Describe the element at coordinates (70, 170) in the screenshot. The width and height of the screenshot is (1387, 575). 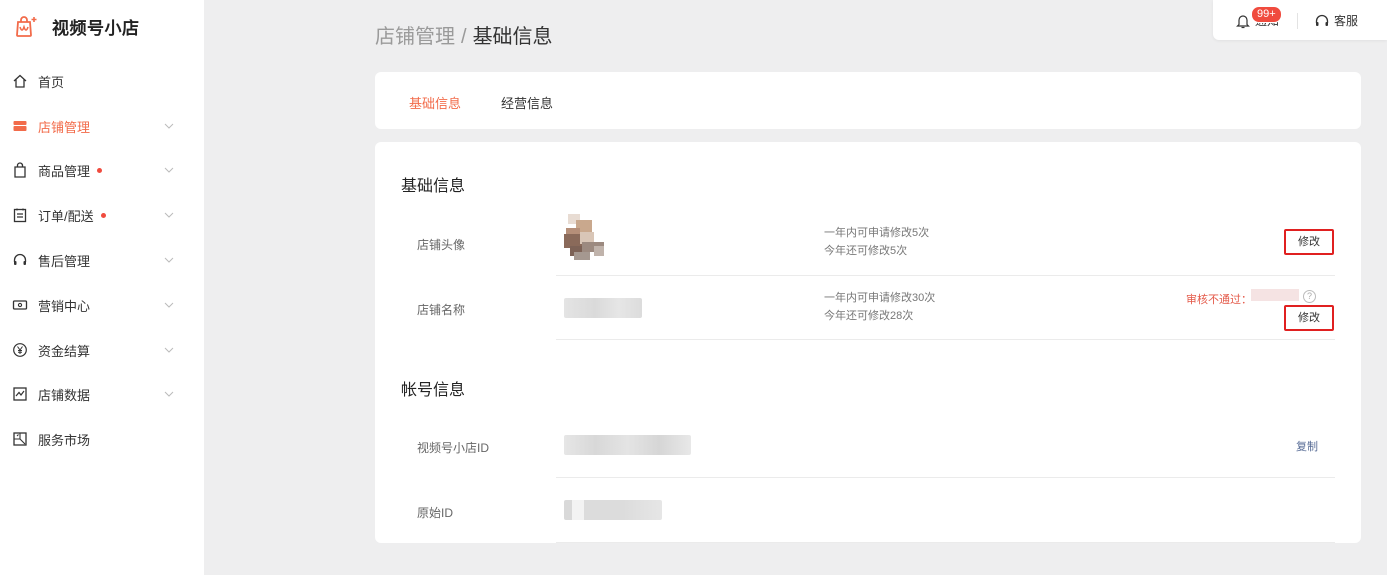
I see `sidebar-item-label: 商品管理` at that location.